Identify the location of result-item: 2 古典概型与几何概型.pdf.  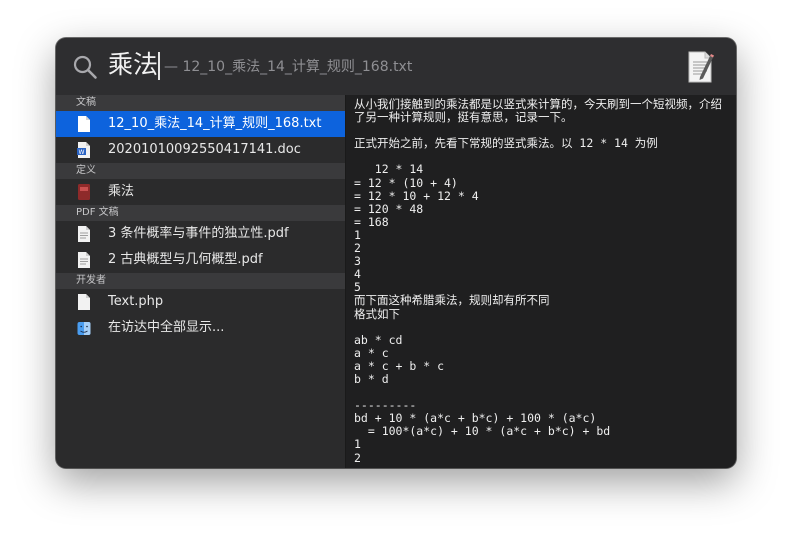
(200, 260).